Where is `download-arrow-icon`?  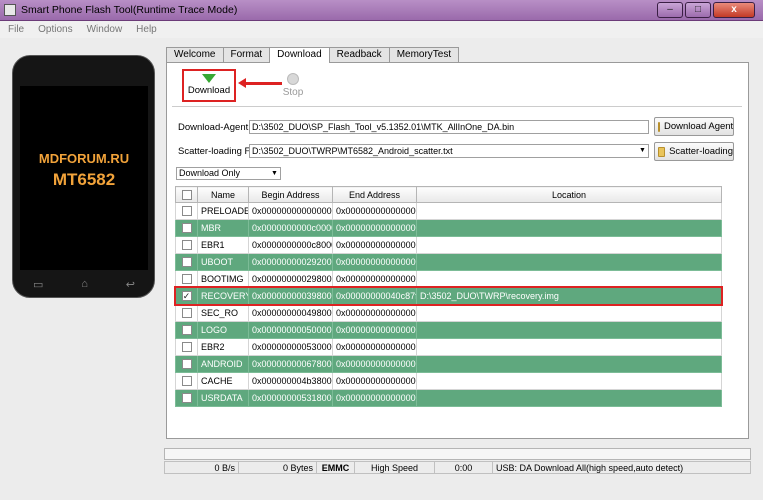
download-arrow-icon is located at coordinates (209, 78).